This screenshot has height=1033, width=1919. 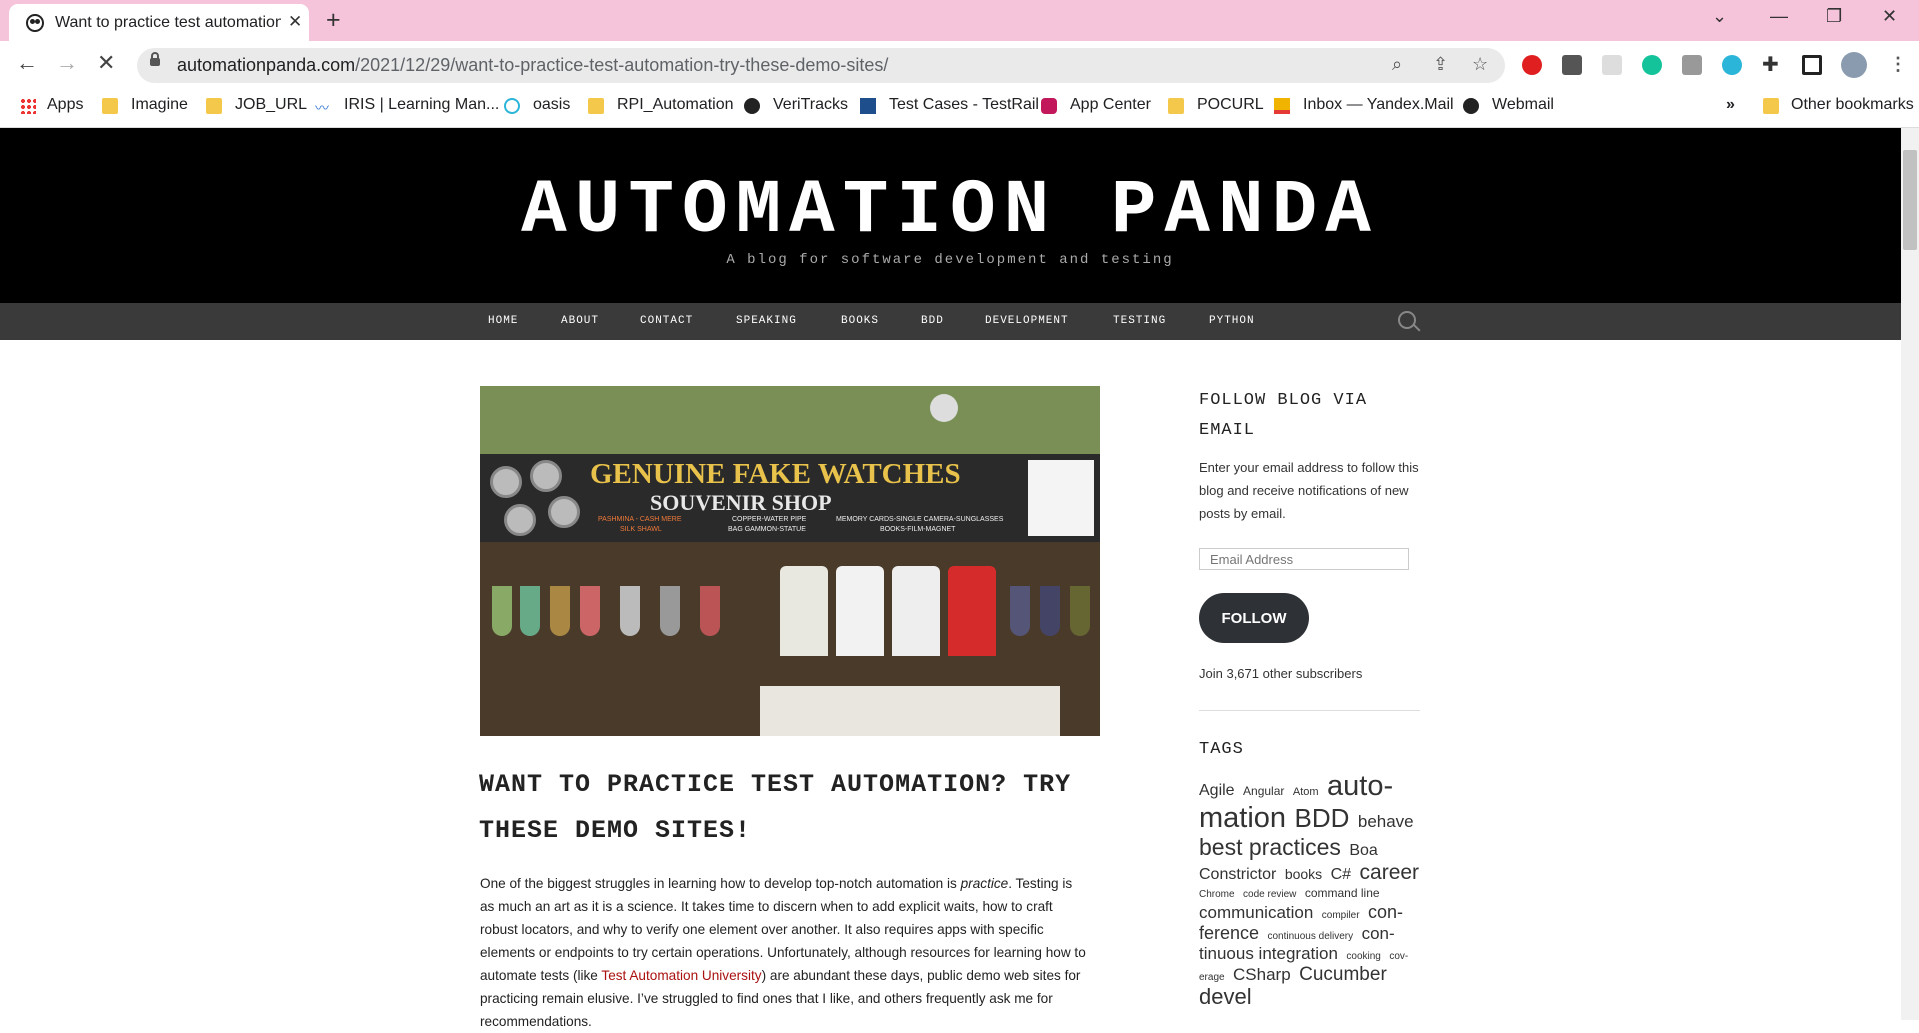 I want to click on bookmark-rpi-automation: RPI_Automation, so click(x=675, y=105).